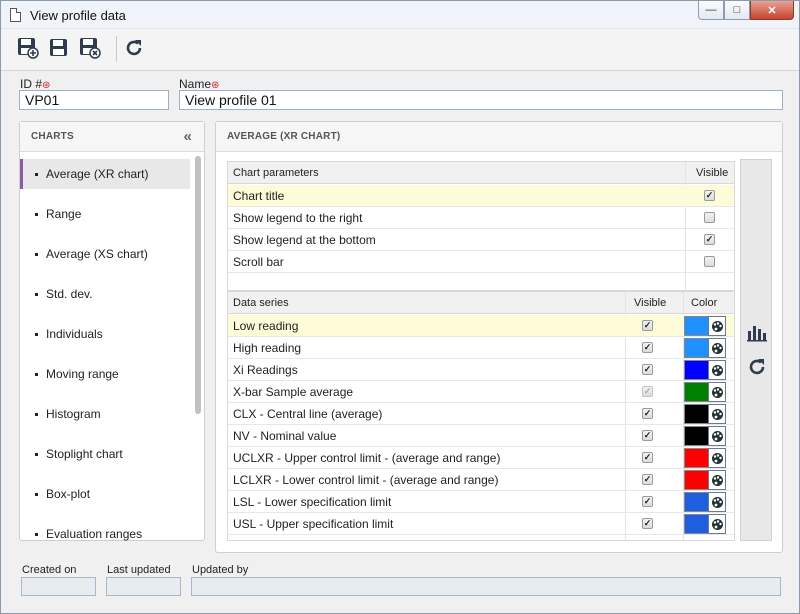 Image resolution: width=800 pixels, height=614 pixels. Describe the element at coordinates (400, 15) in the screenshot. I see `title-bar: View profile data — □ ✕` at that location.